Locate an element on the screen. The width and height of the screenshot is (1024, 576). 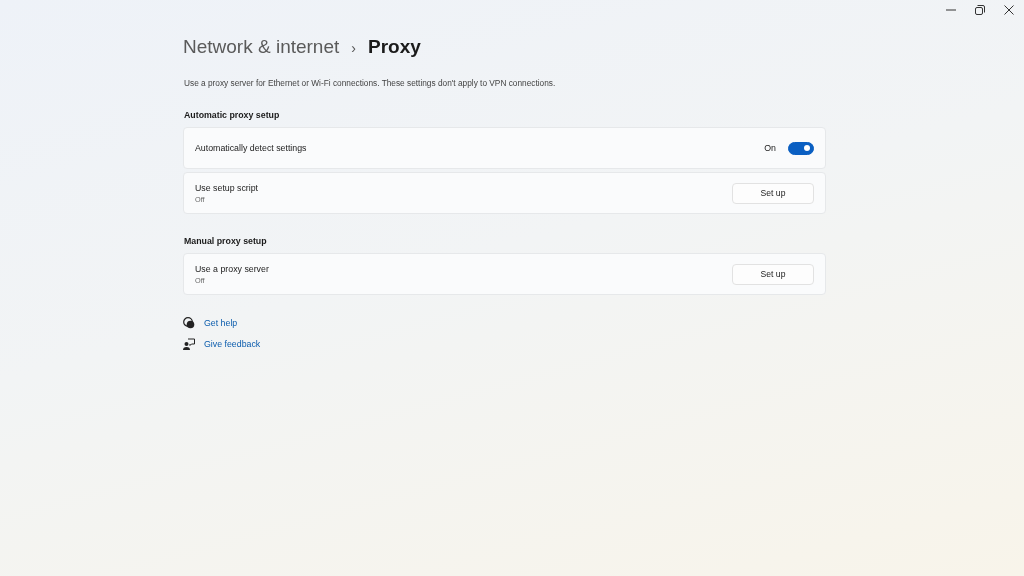
setting-label: Automatically detect settings is located at coordinates (251, 148).